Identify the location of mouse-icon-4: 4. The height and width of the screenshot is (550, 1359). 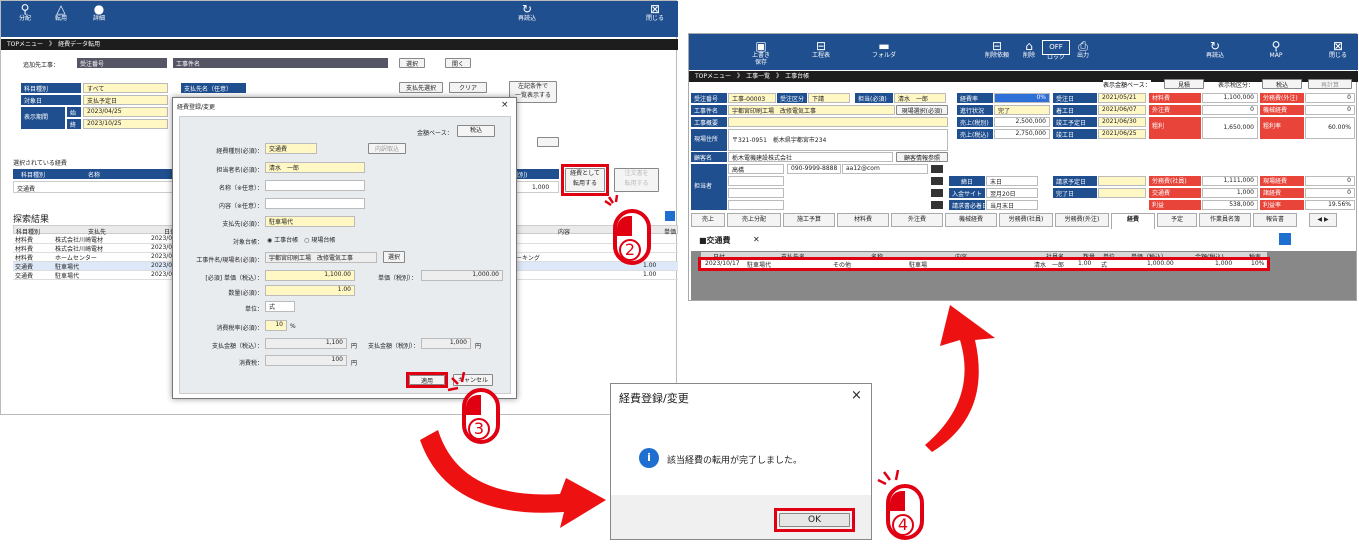
(901, 509).